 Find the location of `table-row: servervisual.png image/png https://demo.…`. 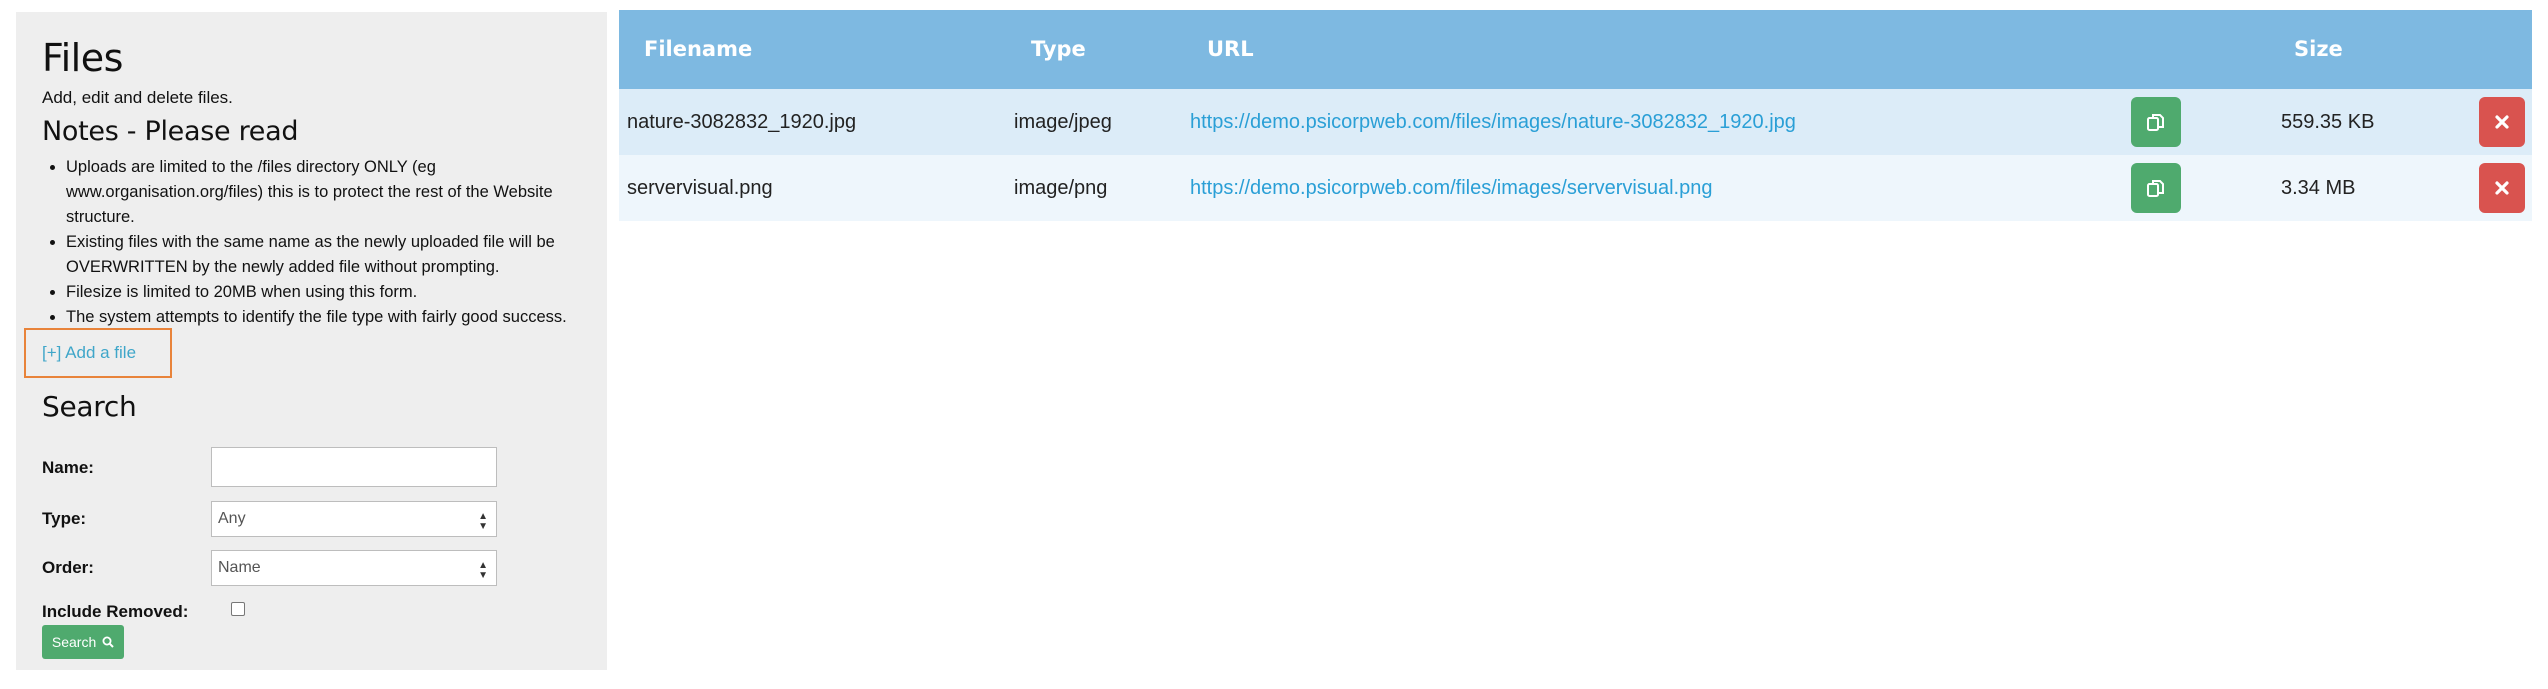

table-row: servervisual.png image/png https://demo.… is located at coordinates (1575, 188).